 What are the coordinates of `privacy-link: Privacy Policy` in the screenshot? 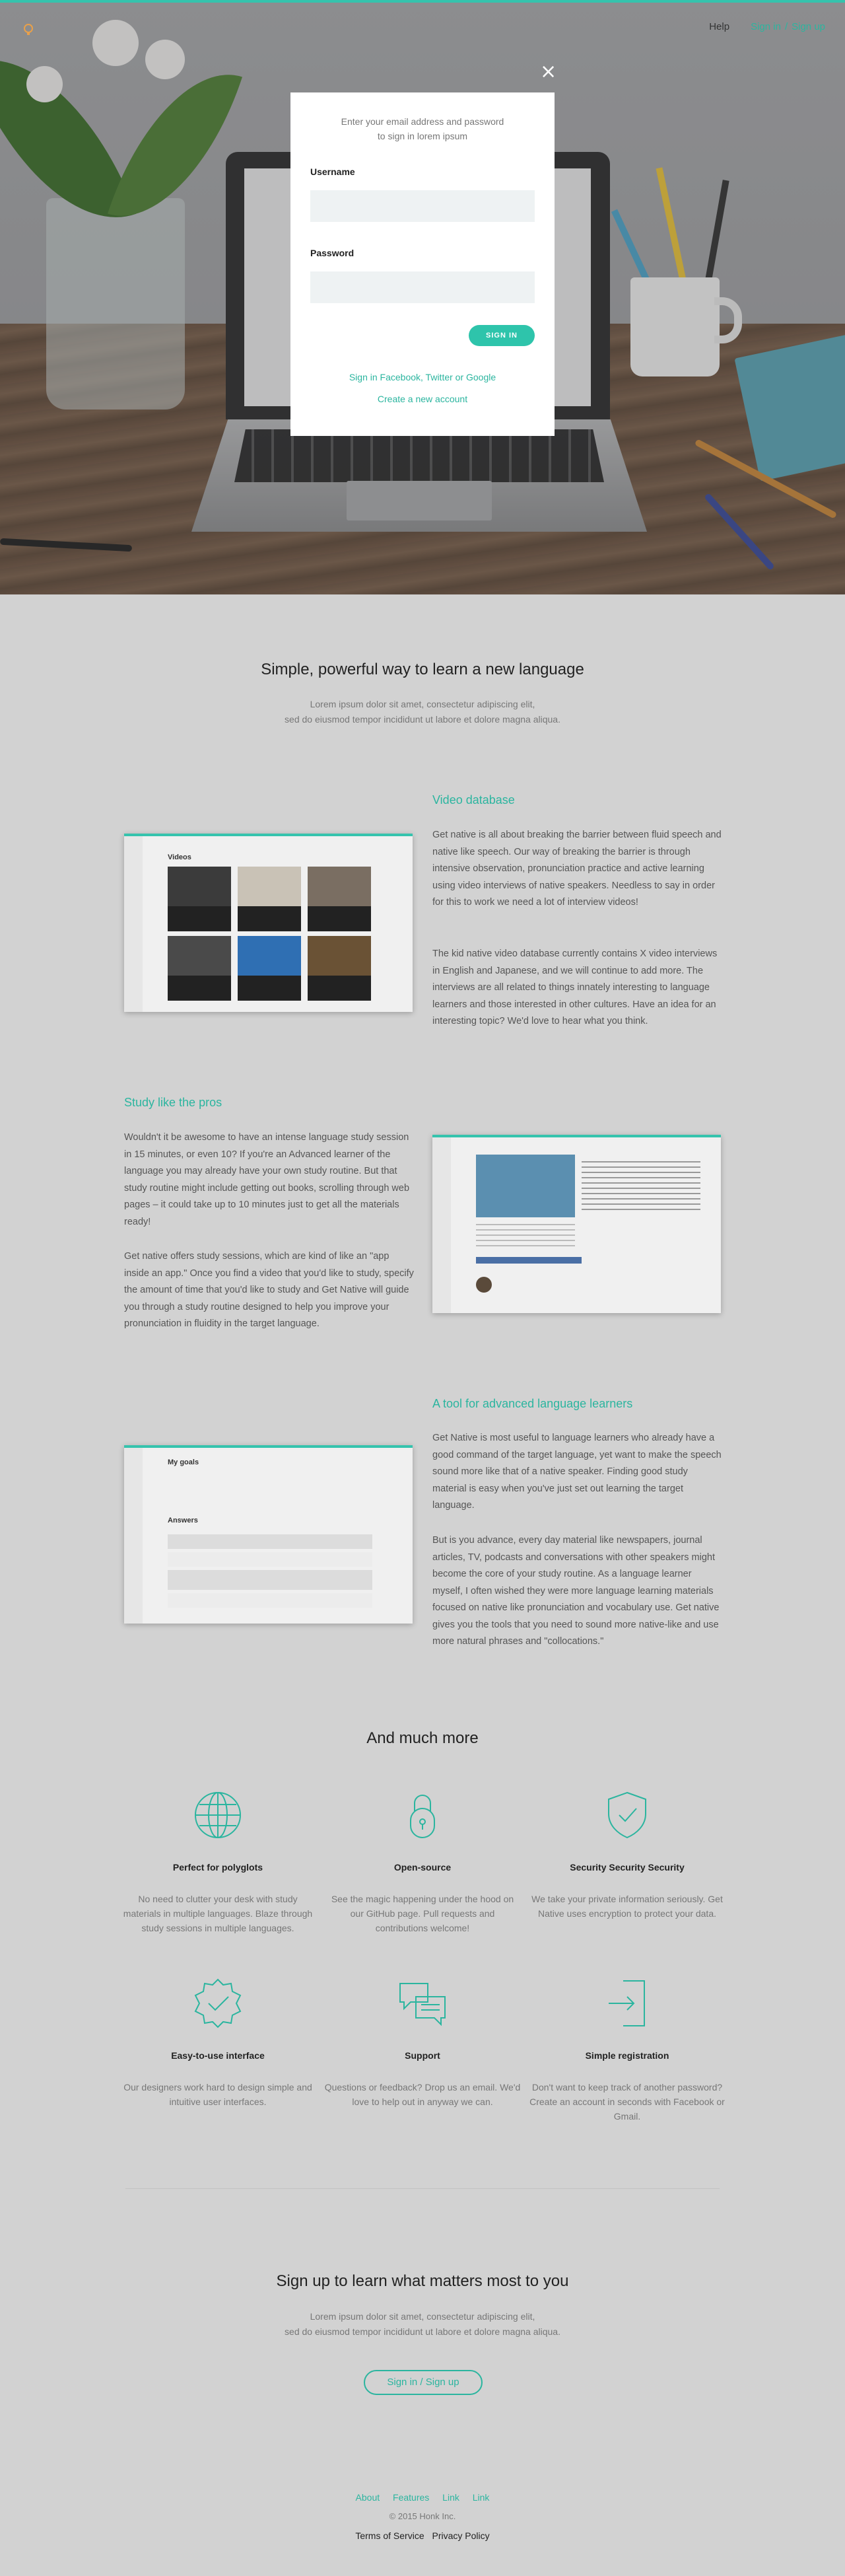 It's located at (461, 2535).